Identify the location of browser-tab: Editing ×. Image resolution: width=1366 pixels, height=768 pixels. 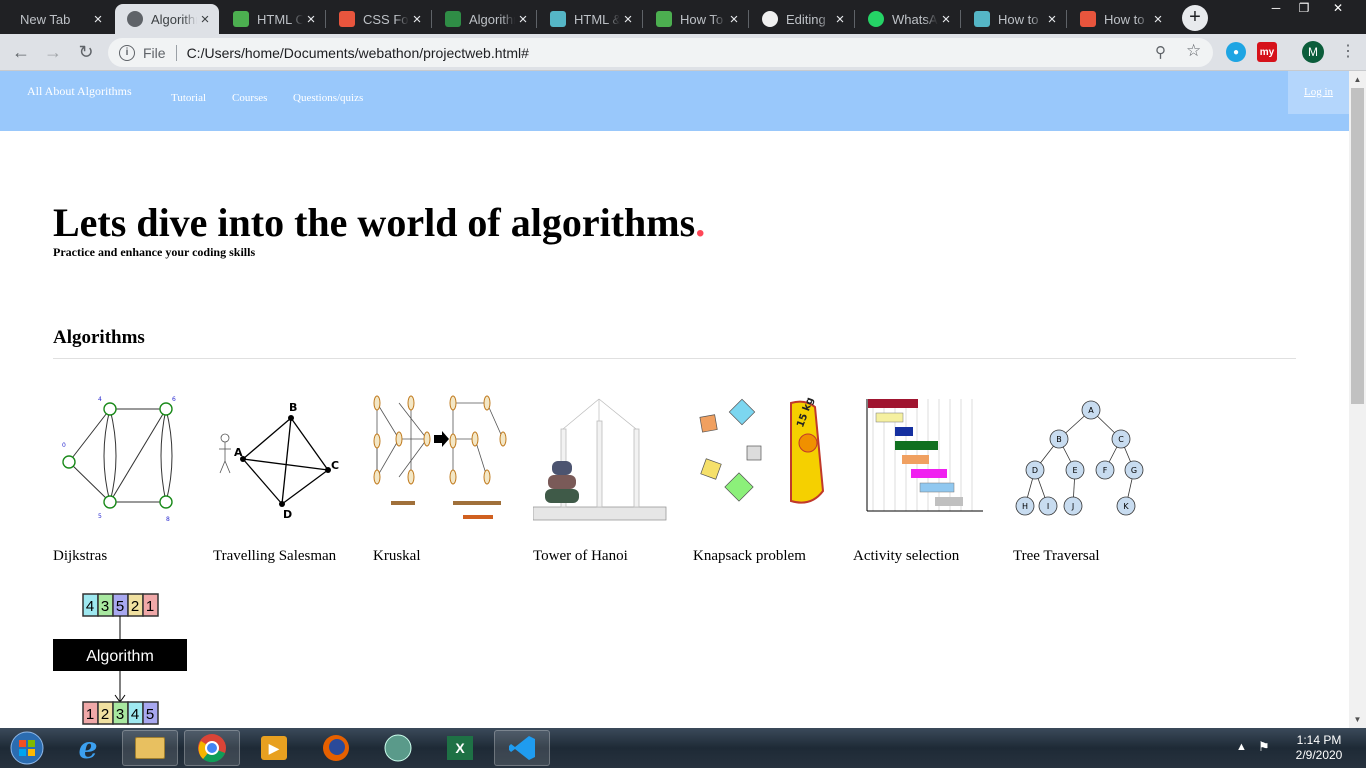
(802, 19).